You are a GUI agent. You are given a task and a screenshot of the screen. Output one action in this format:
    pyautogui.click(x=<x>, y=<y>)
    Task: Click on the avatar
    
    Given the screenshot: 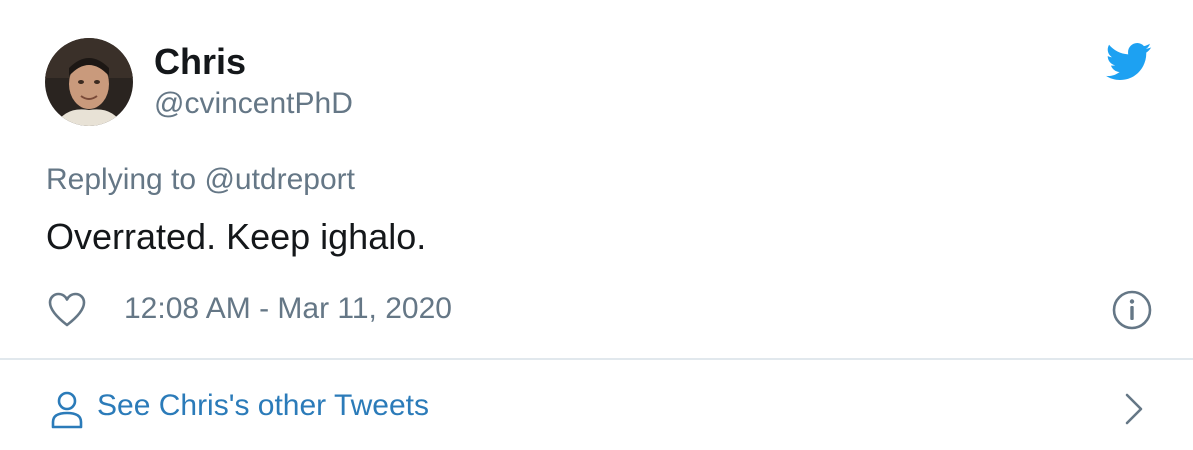 What is the action you would take?
    pyautogui.click(x=89, y=82)
    